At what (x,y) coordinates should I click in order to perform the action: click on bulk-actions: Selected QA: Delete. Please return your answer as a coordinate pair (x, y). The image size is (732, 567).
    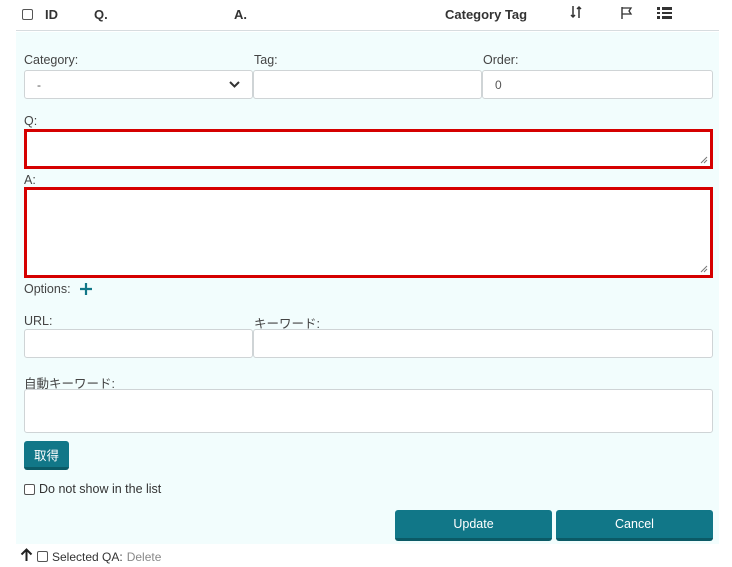
    Looking at the image, I should click on (90, 556).